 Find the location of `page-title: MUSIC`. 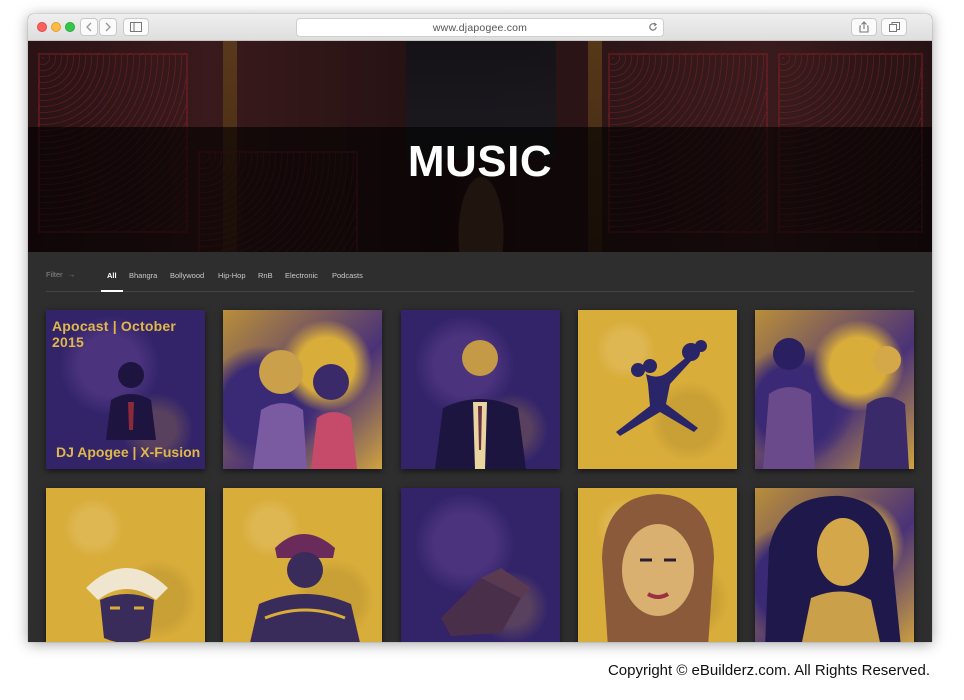

page-title: MUSIC is located at coordinates (480, 161).